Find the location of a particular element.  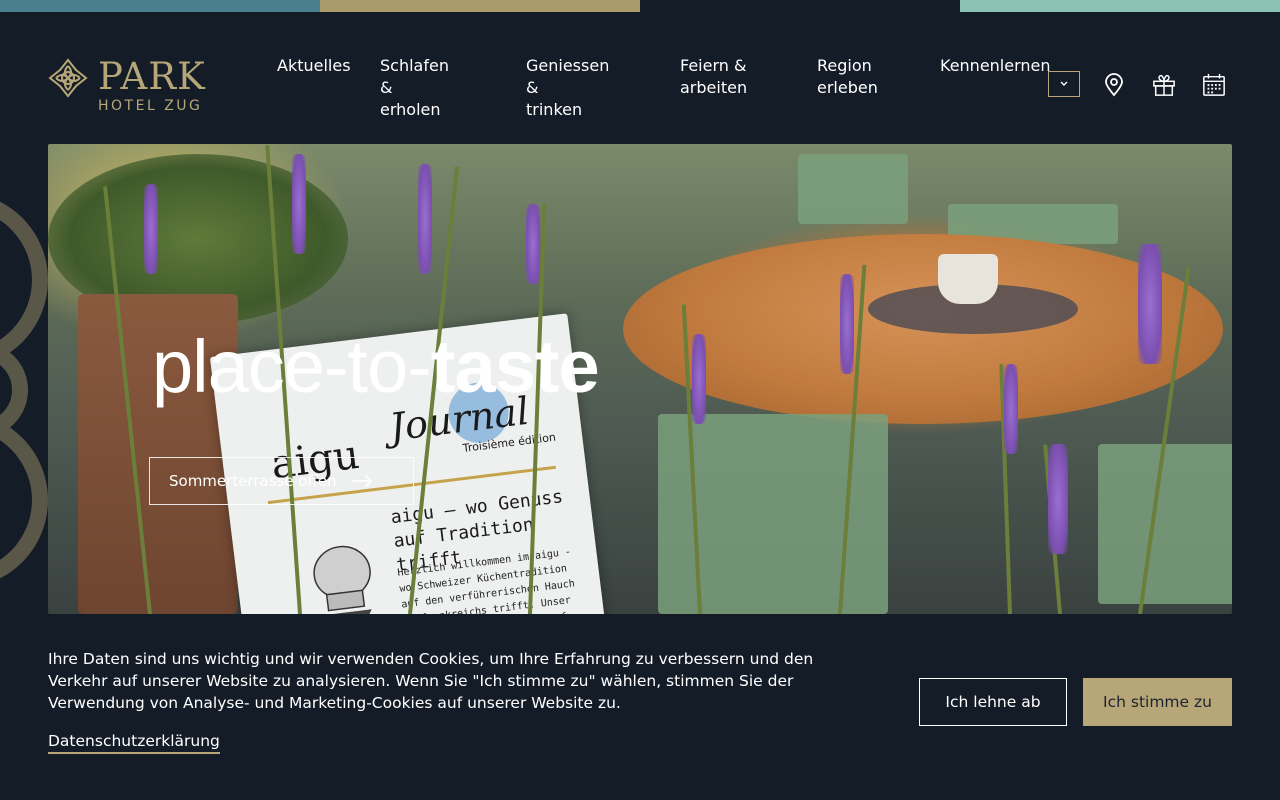

hero-title-light: place-to- is located at coordinates (292, 366).